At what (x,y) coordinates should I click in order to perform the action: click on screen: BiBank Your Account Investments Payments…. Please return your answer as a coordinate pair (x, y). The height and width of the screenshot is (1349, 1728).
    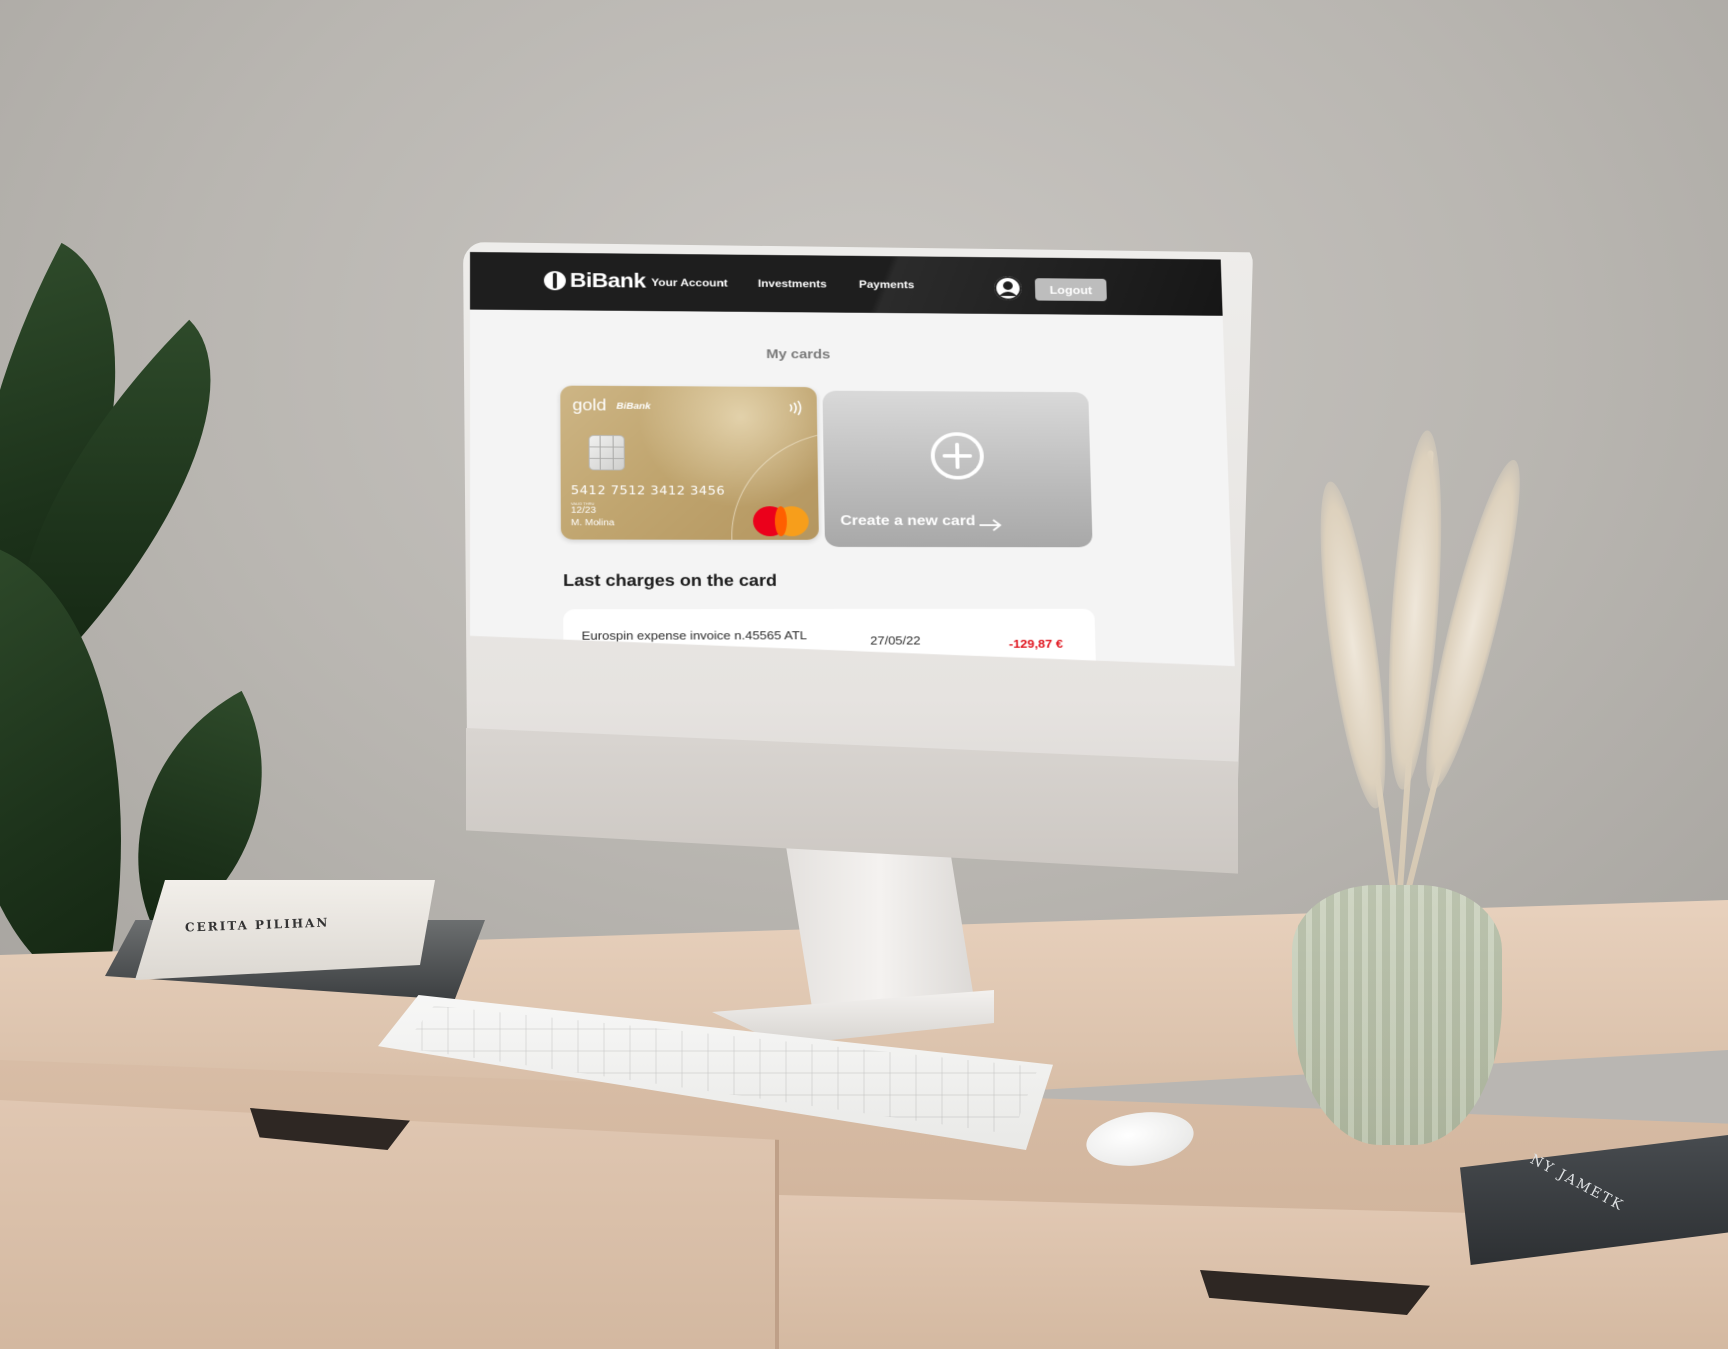
    Looking at the image, I should click on (853, 478).